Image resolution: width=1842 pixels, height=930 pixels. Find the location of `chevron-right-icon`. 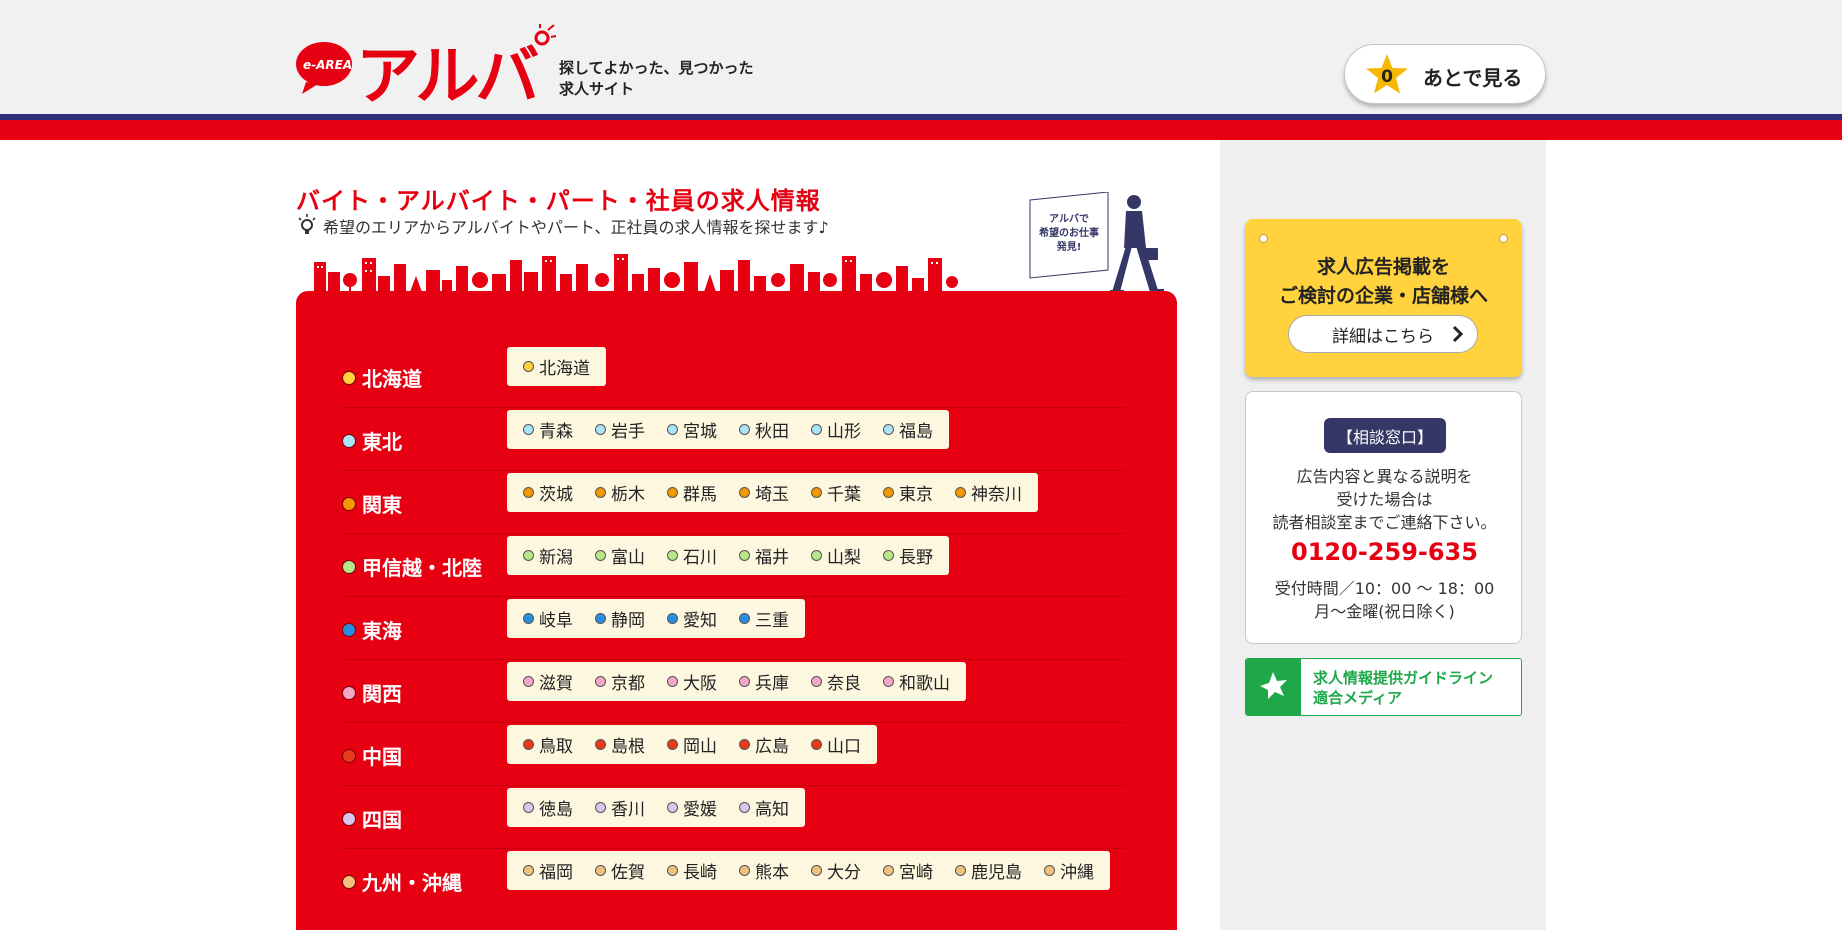

chevron-right-icon is located at coordinates (1458, 334).